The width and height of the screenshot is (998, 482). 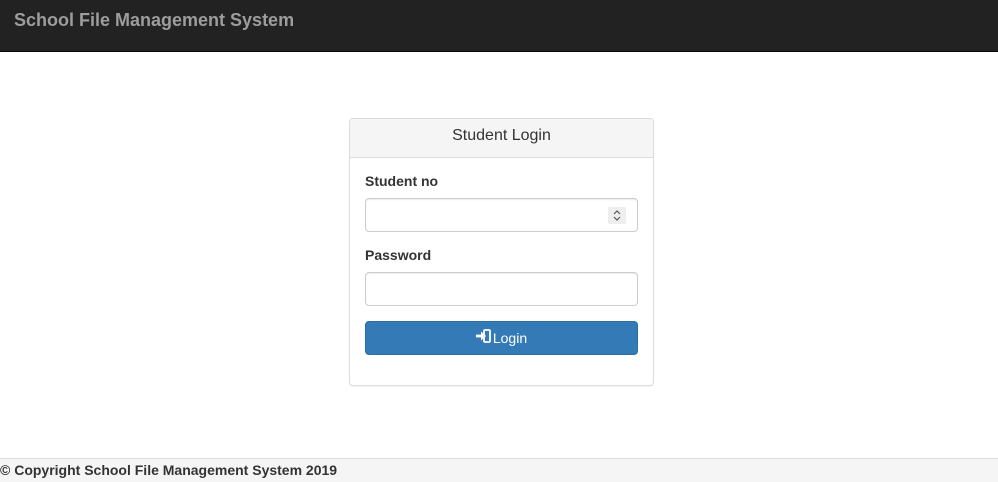 I want to click on password-input, so click(x=501, y=289).